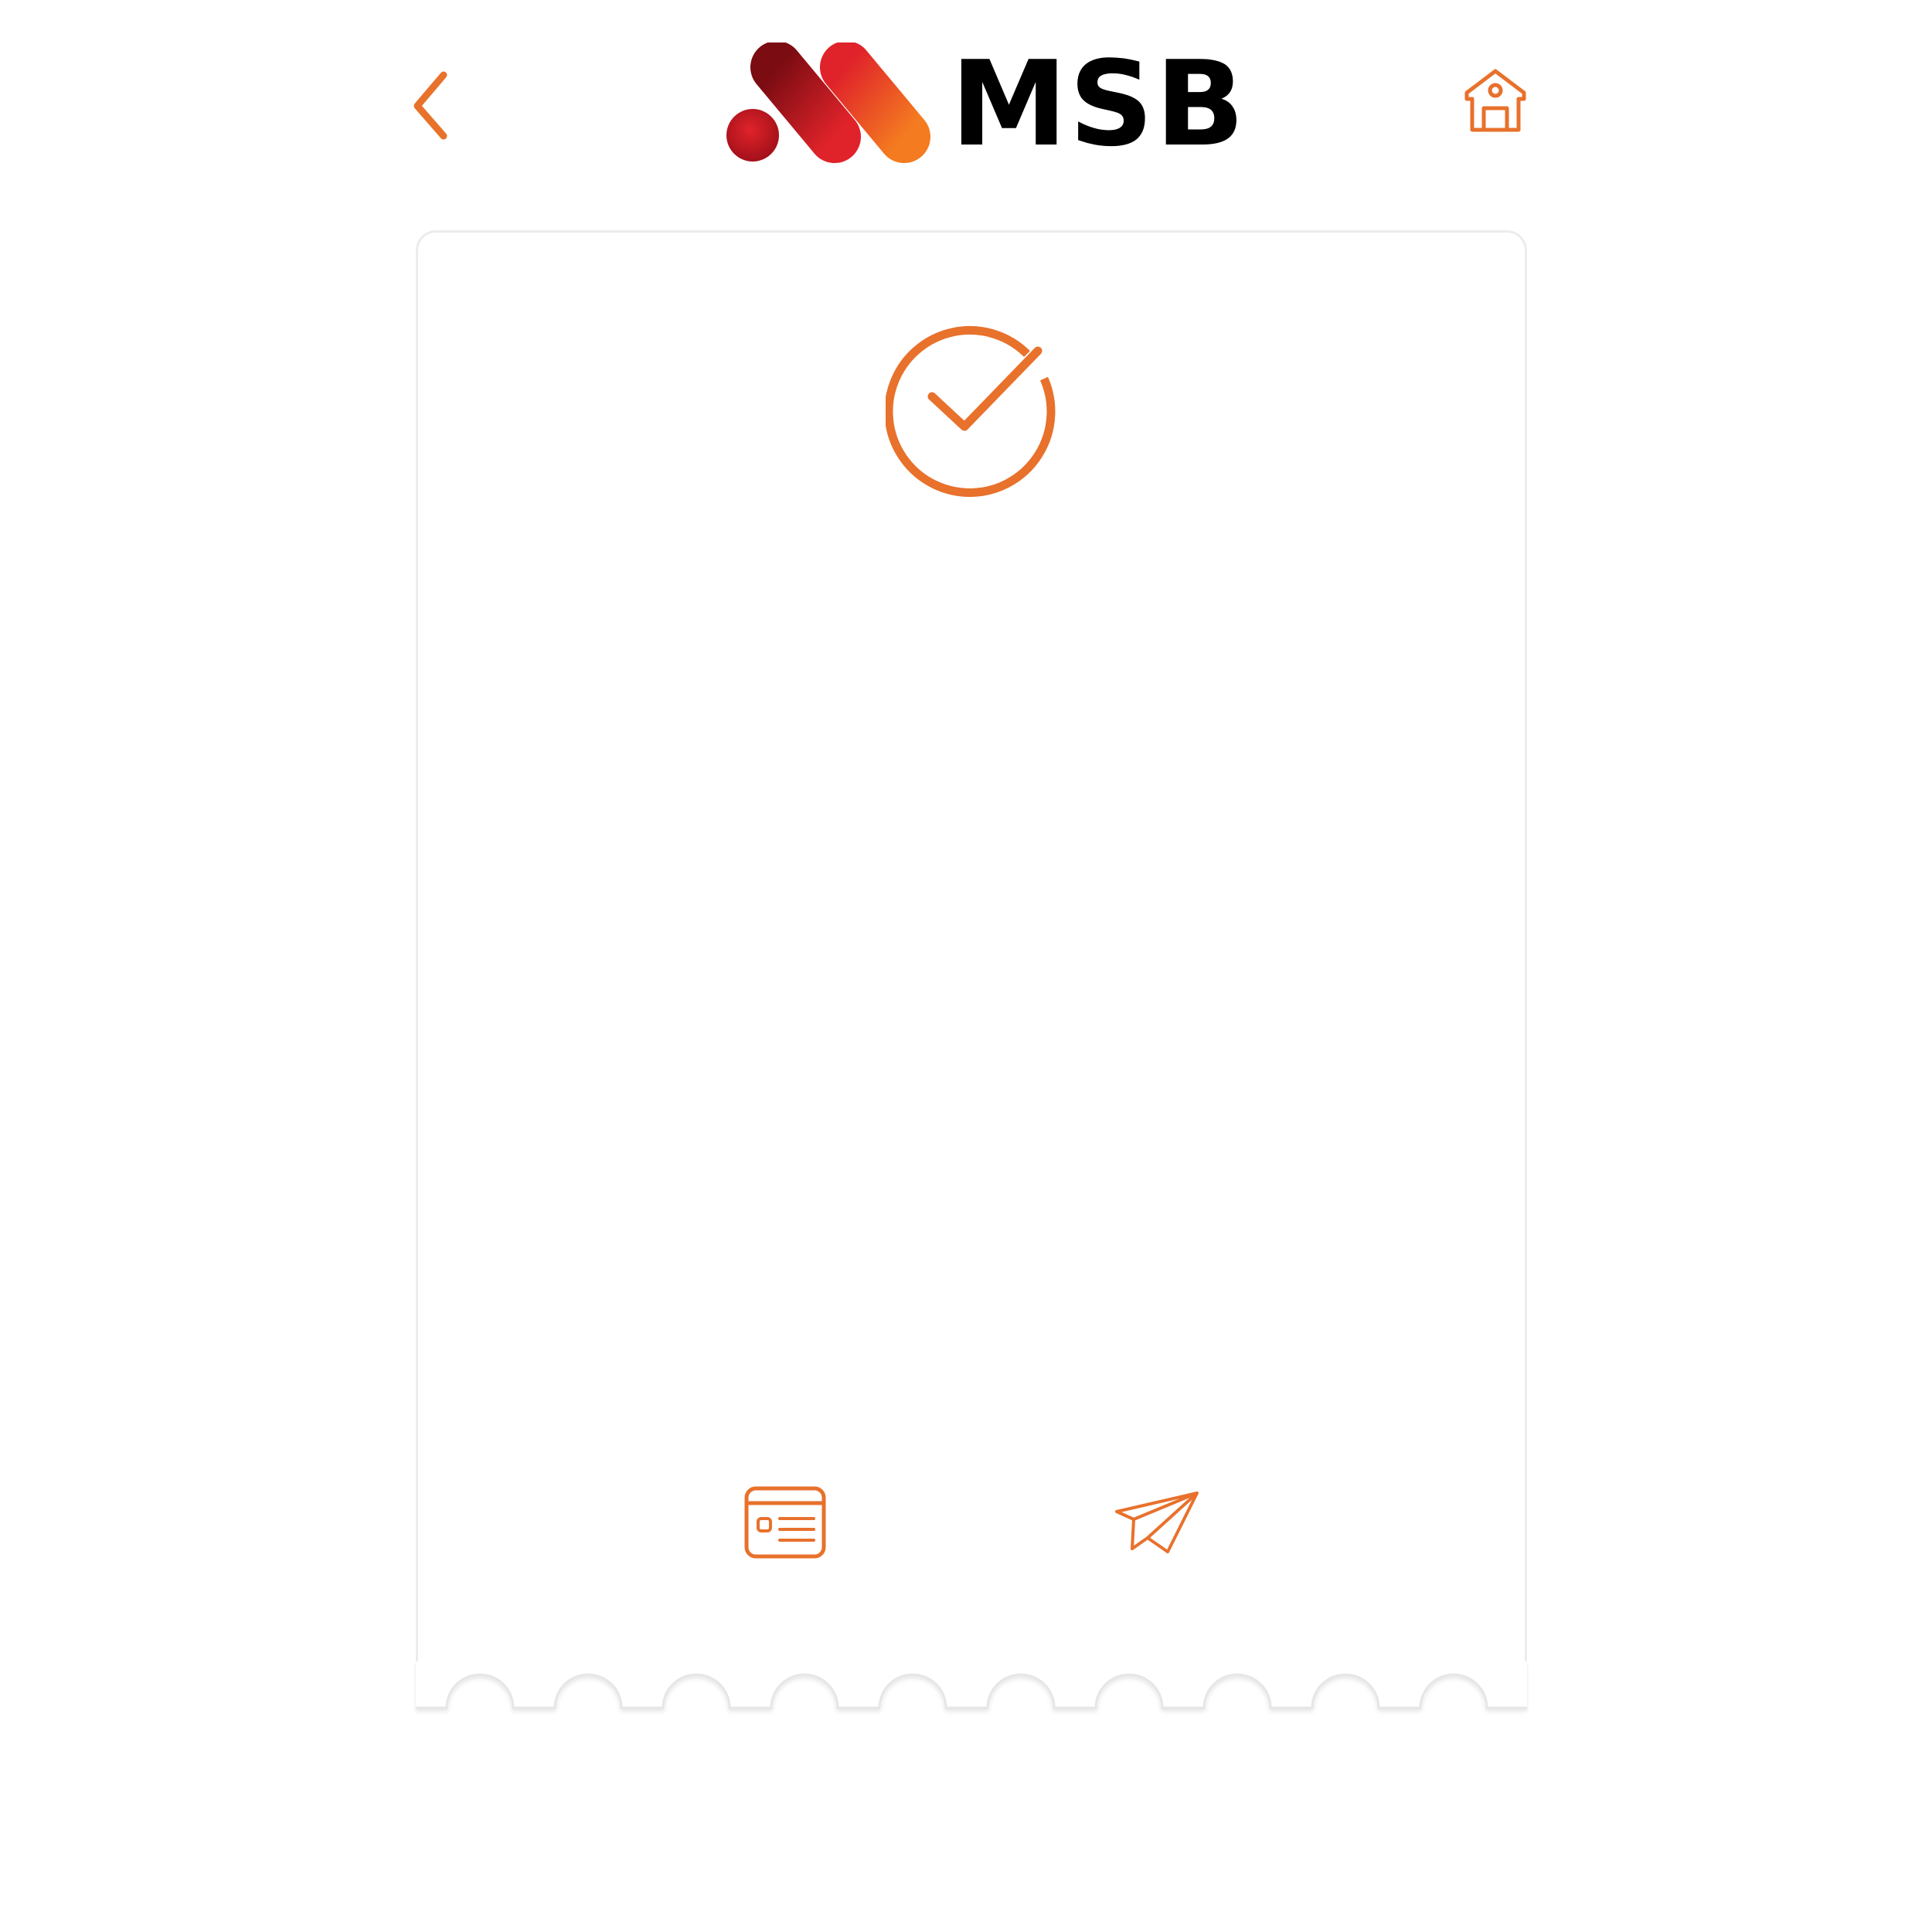 The height and width of the screenshot is (1932, 1932). I want to click on receipt-details-icon, so click(785, 1523).